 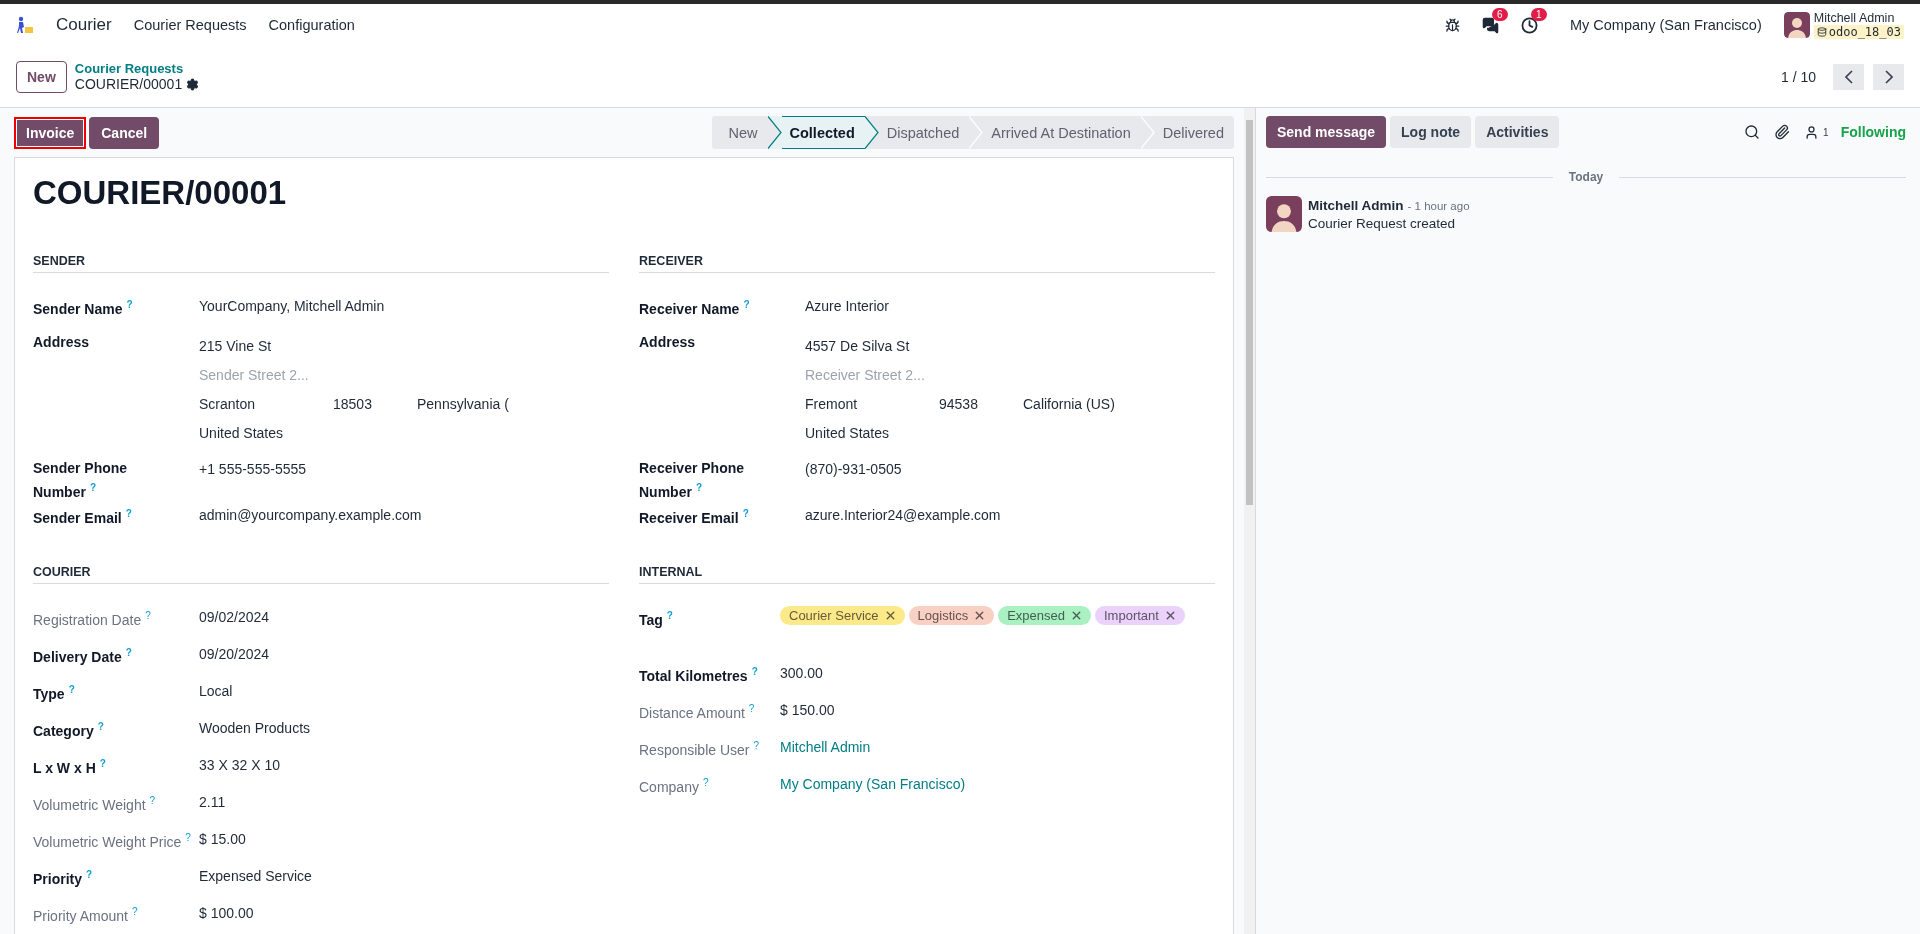 I want to click on field-label: Priority $^{?}$, so click(x=63, y=878).